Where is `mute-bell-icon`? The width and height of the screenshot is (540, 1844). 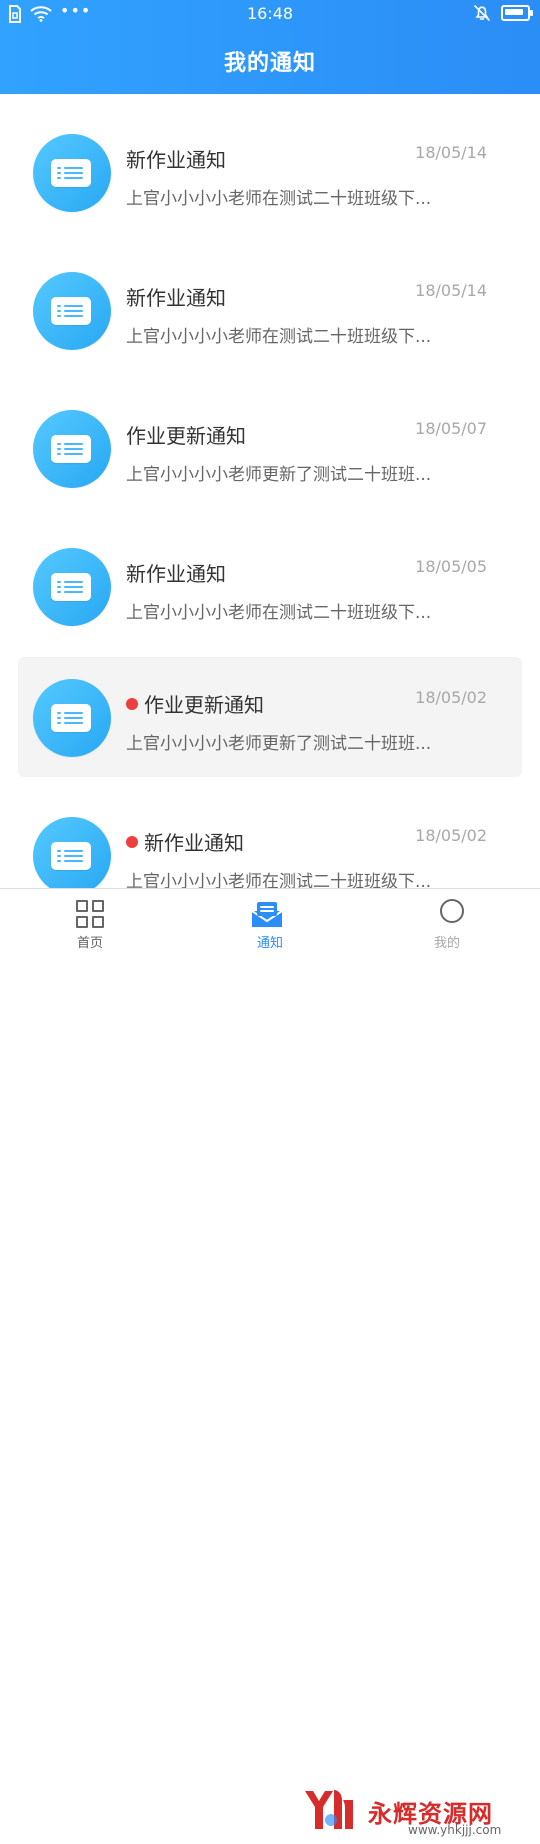 mute-bell-icon is located at coordinates (482, 13).